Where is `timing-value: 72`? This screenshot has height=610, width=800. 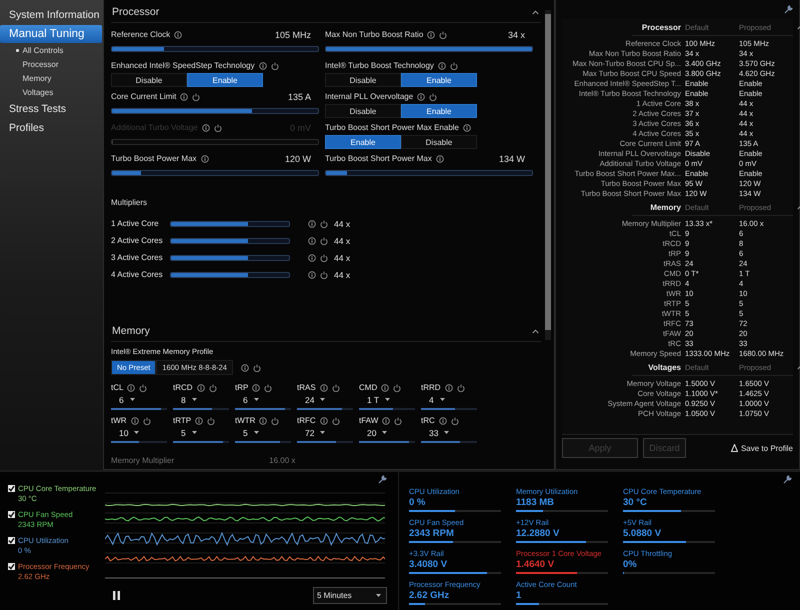 timing-value: 72 is located at coordinates (309, 433).